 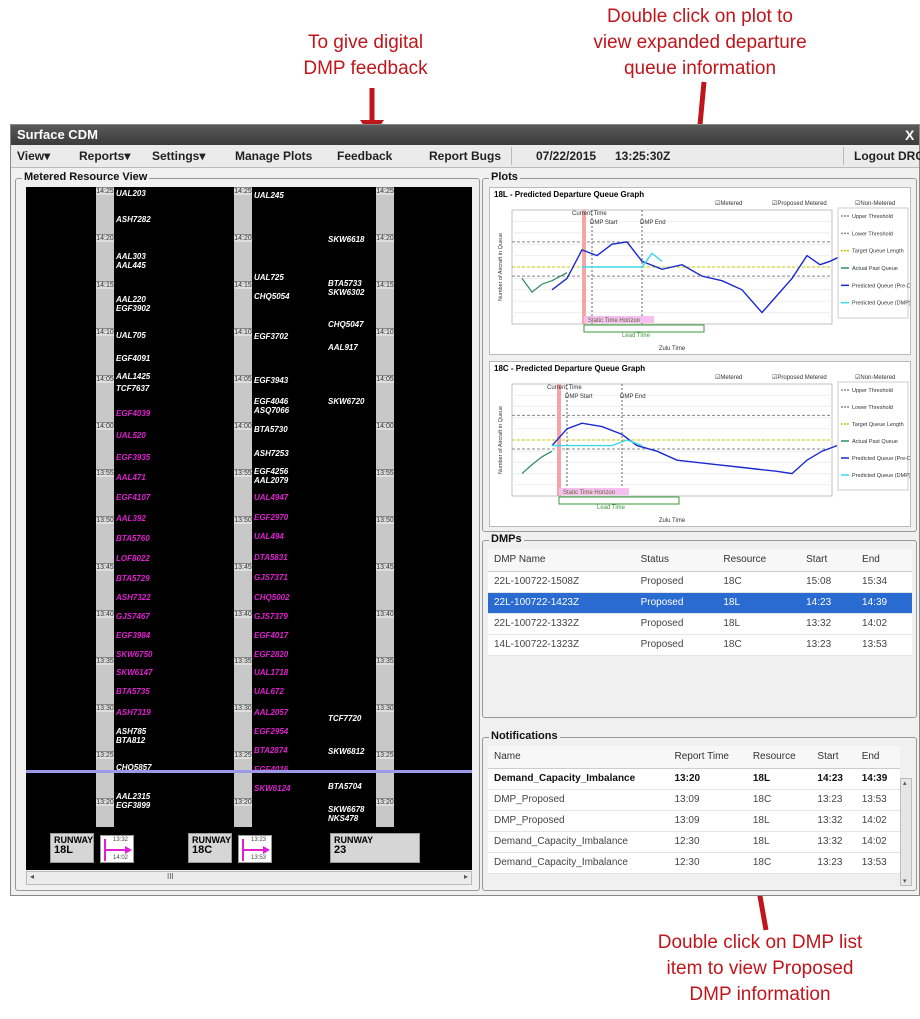 What do you see at coordinates (272, 597) in the screenshot?
I see `flight-callsign: CHQ5002` at bounding box center [272, 597].